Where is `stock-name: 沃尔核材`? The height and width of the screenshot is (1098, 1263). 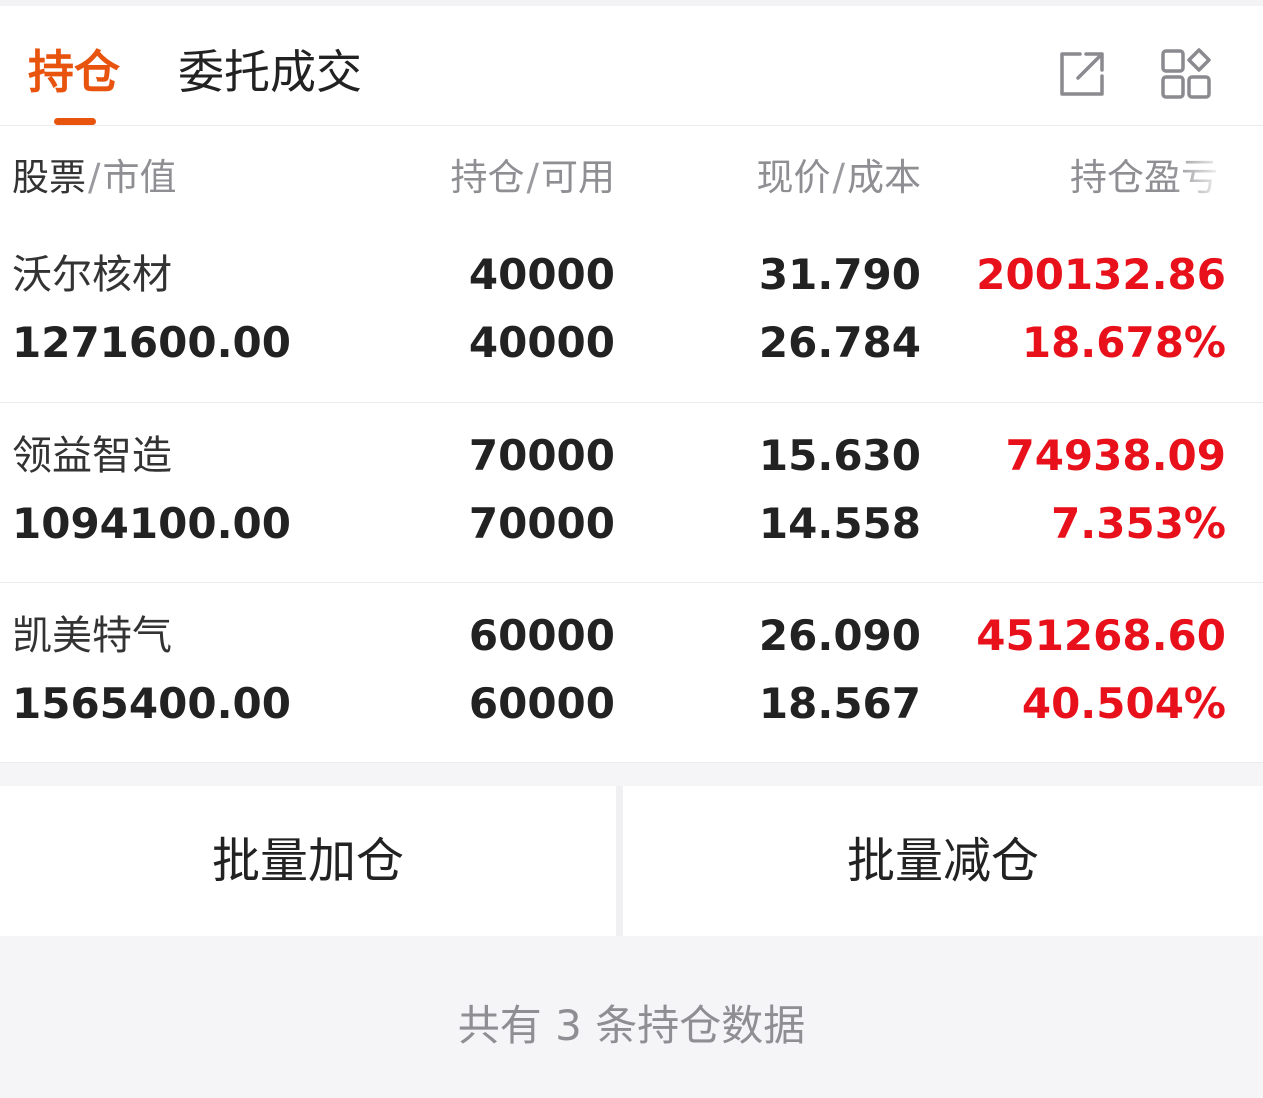
stock-name: 沃尔核材 is located at coordinates (92, 275).